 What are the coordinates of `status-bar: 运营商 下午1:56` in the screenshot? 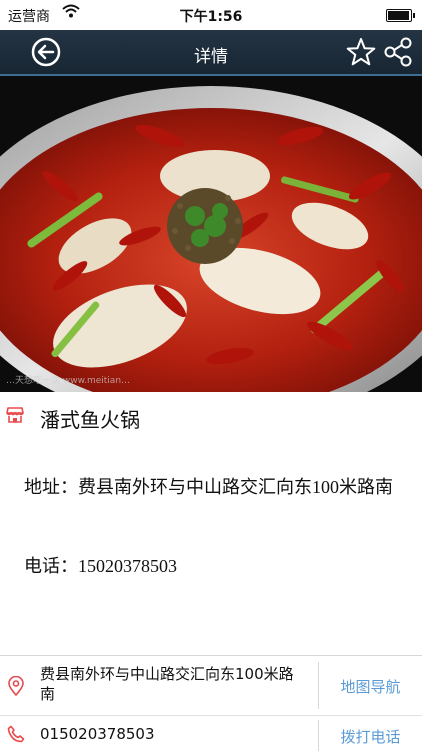 It's located at (211, 15).